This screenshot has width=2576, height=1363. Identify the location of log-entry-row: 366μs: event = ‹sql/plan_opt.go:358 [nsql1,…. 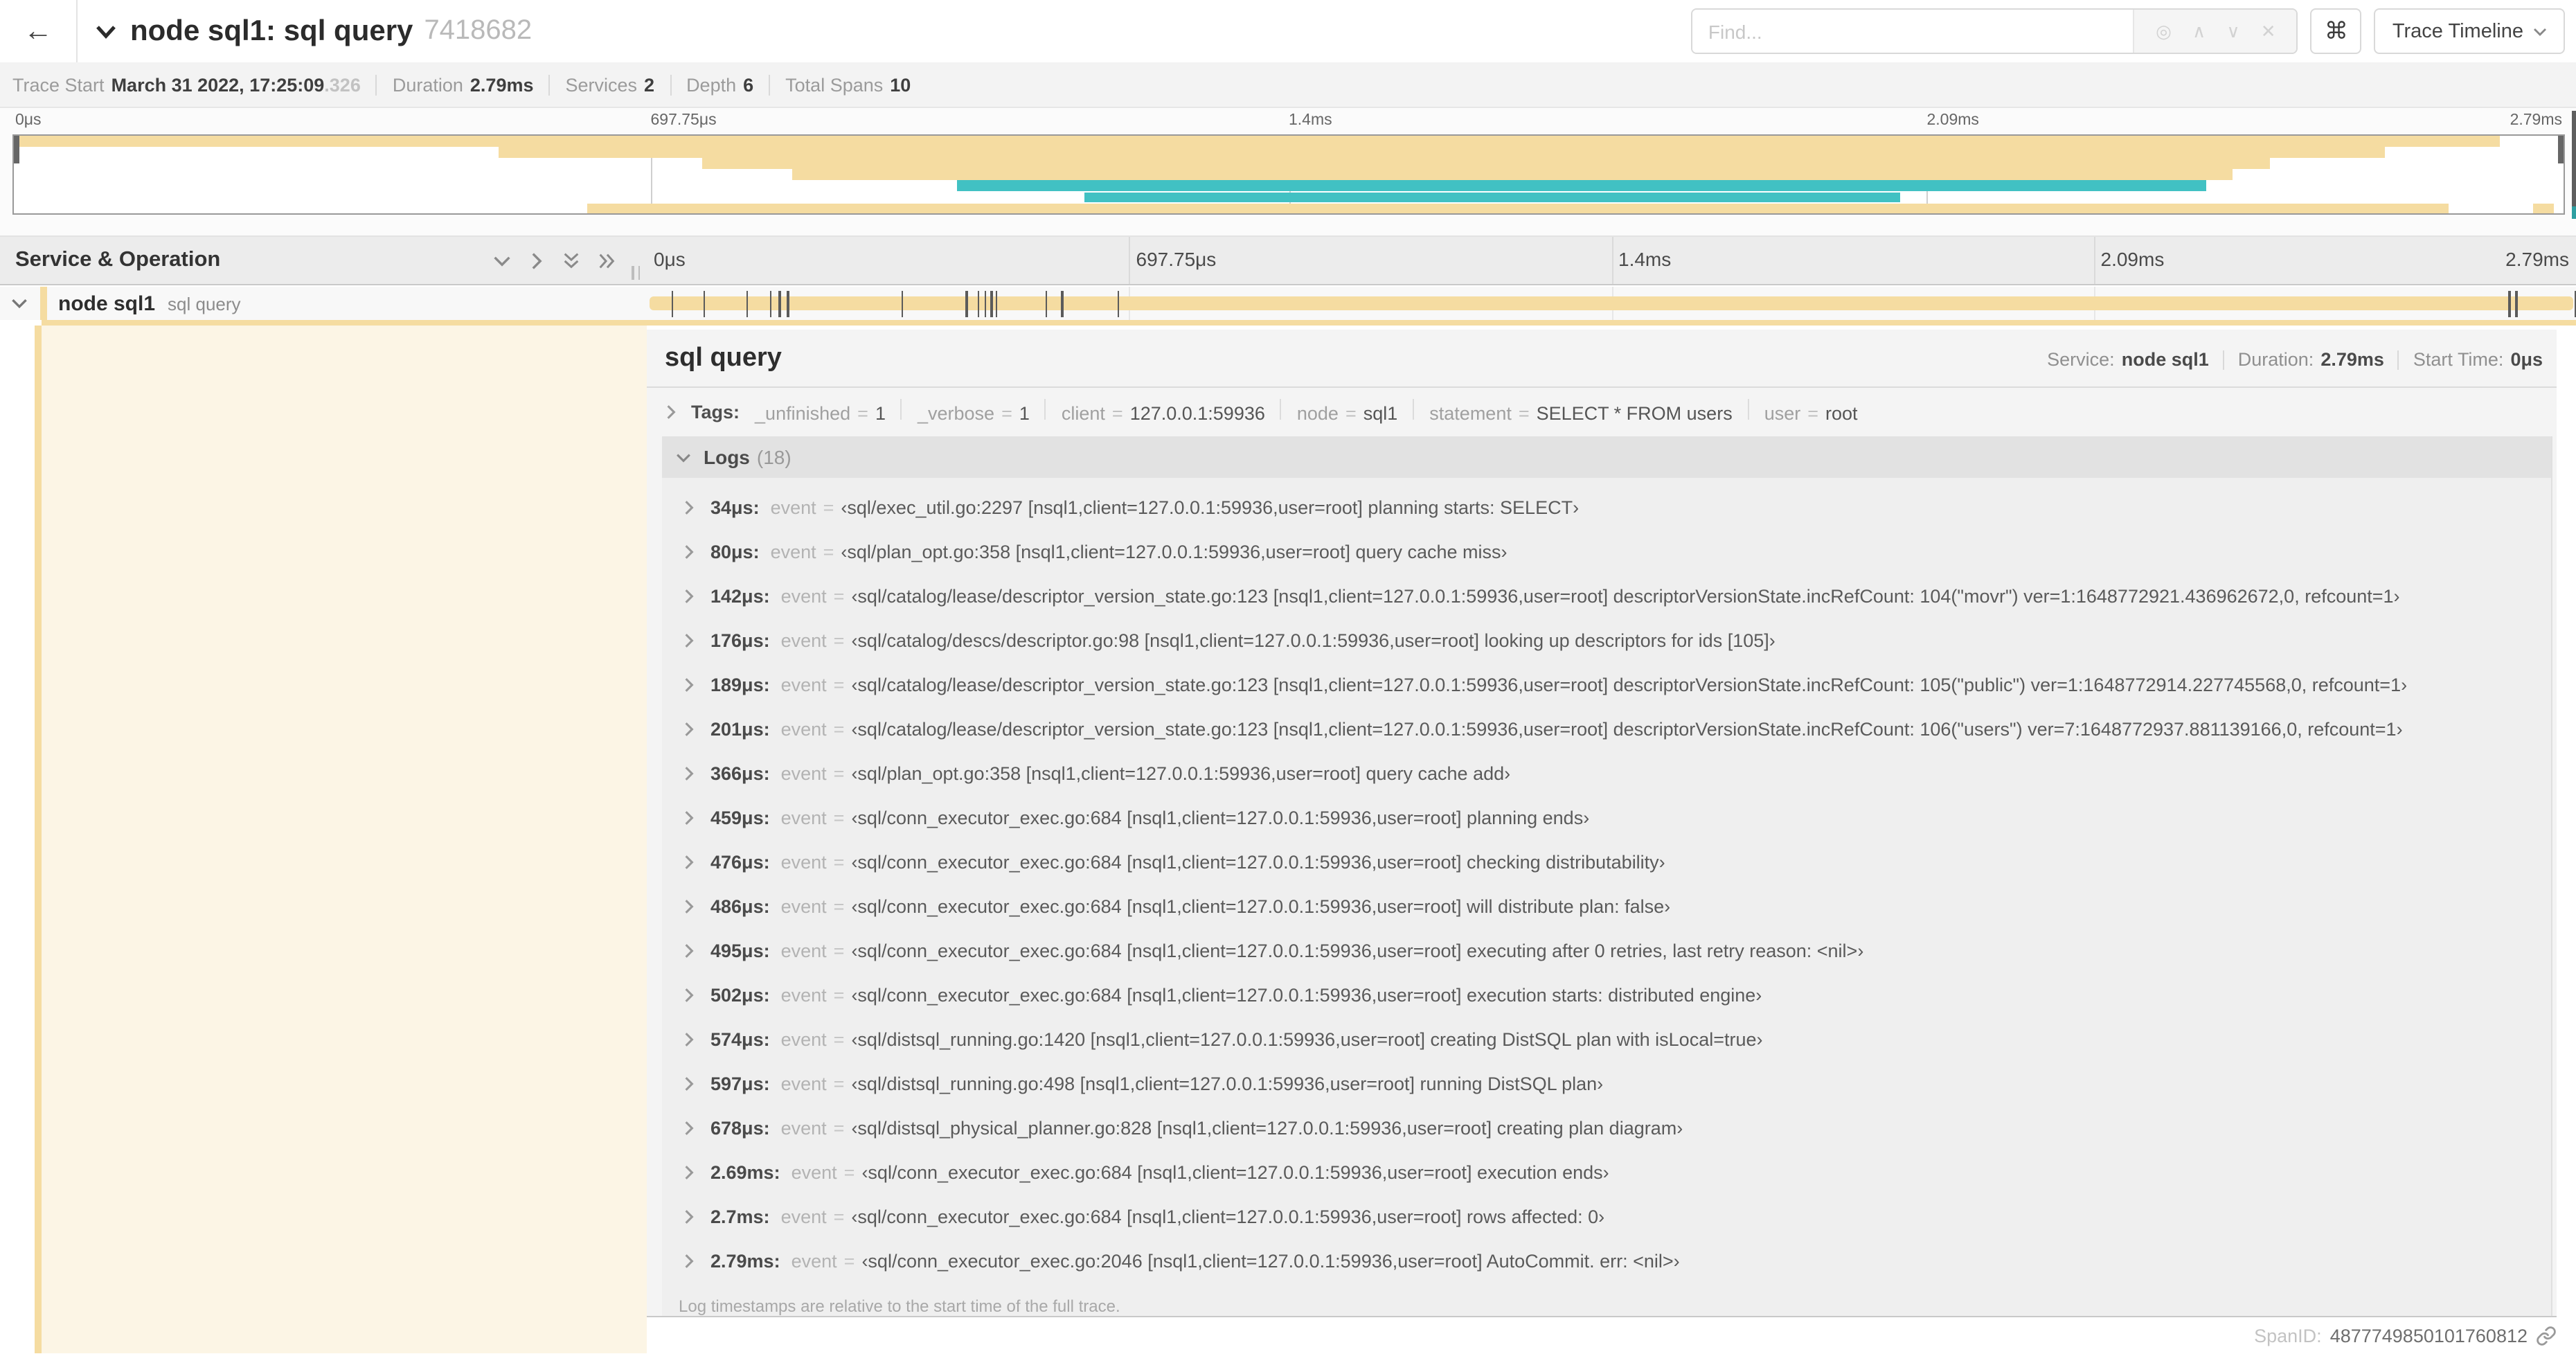
(1606, 773).